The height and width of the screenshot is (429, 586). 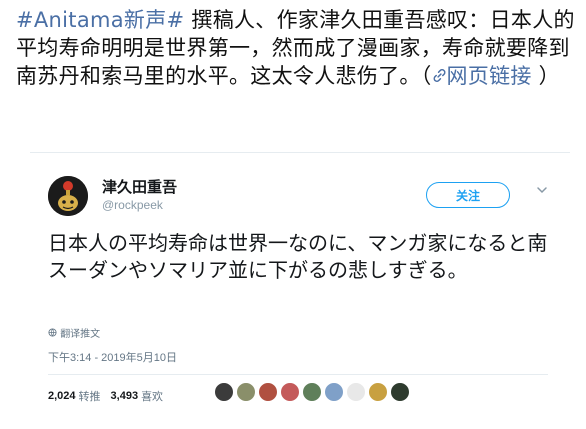 I want to click on globe-icon, so click(x=52, y=334).